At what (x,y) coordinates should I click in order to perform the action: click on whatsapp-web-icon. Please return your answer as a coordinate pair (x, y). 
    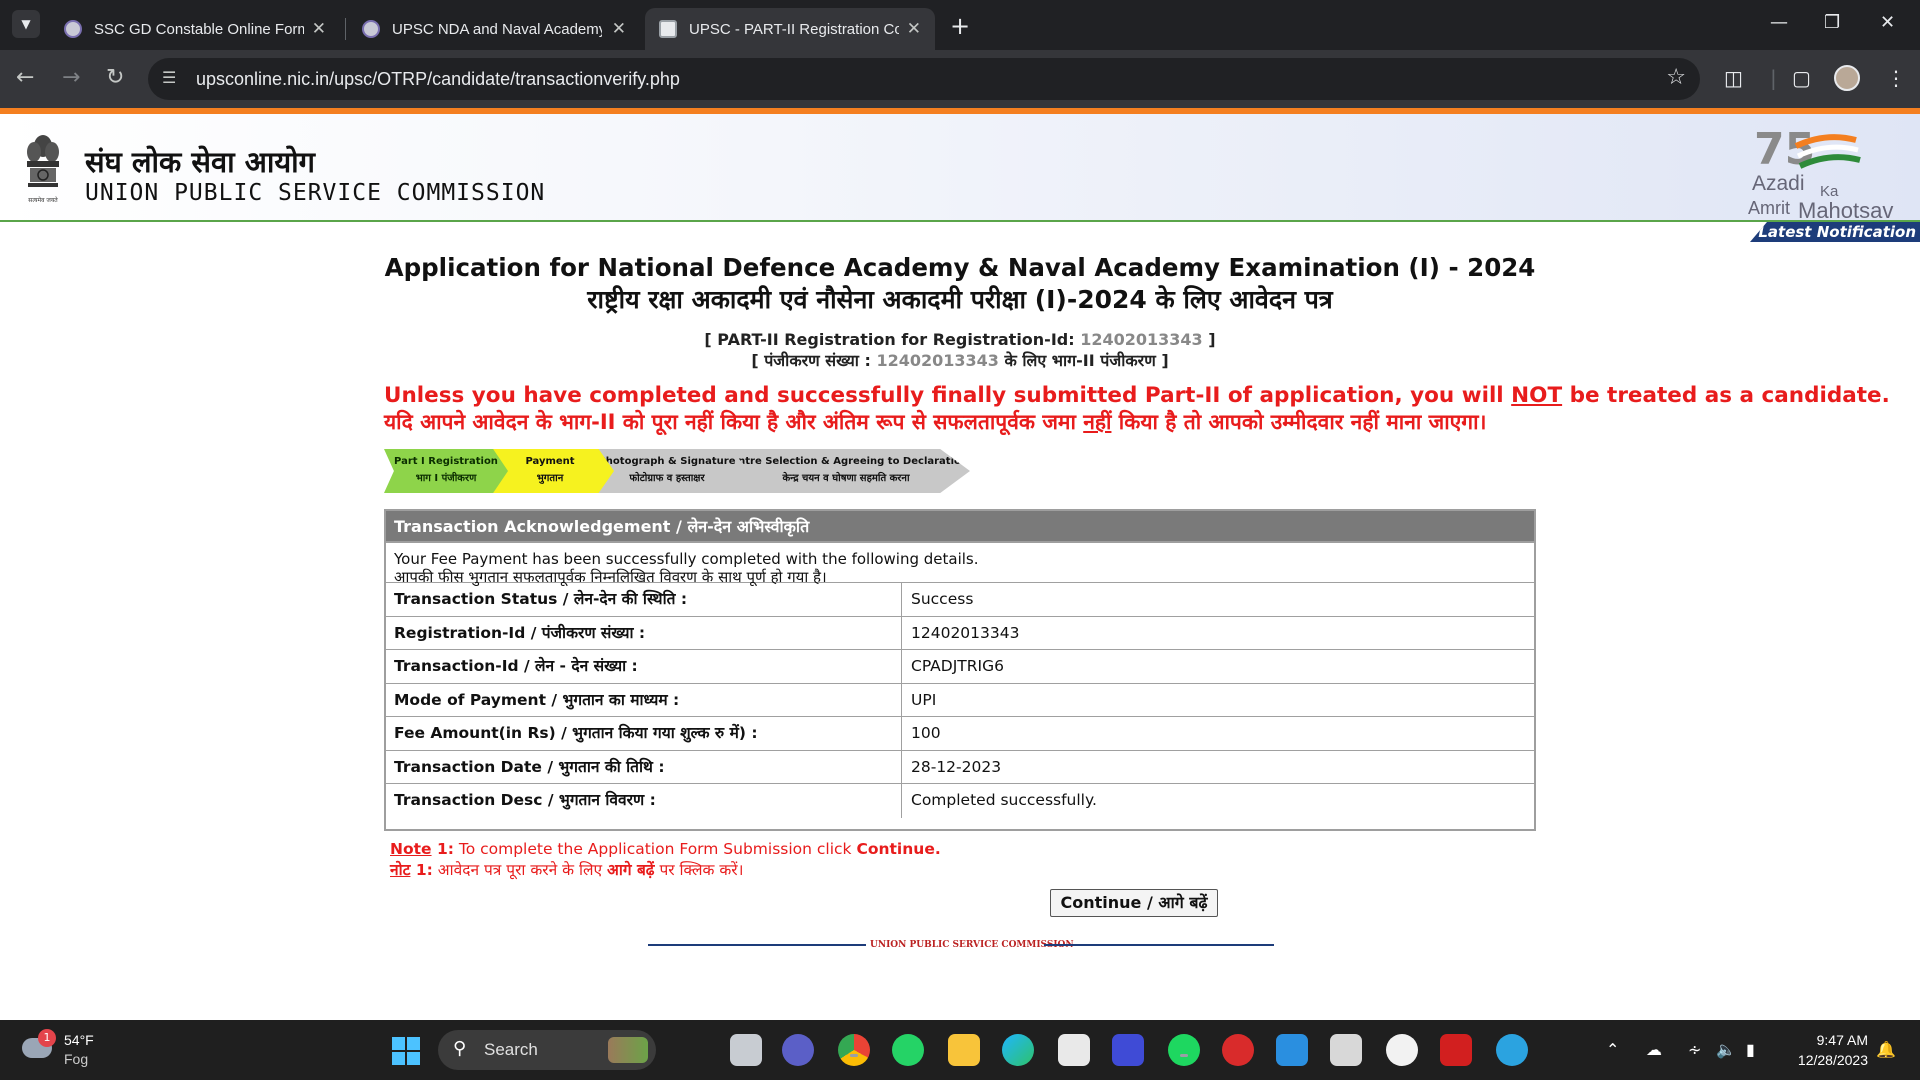
    Looking at the image, I should click on (1402, 1050).